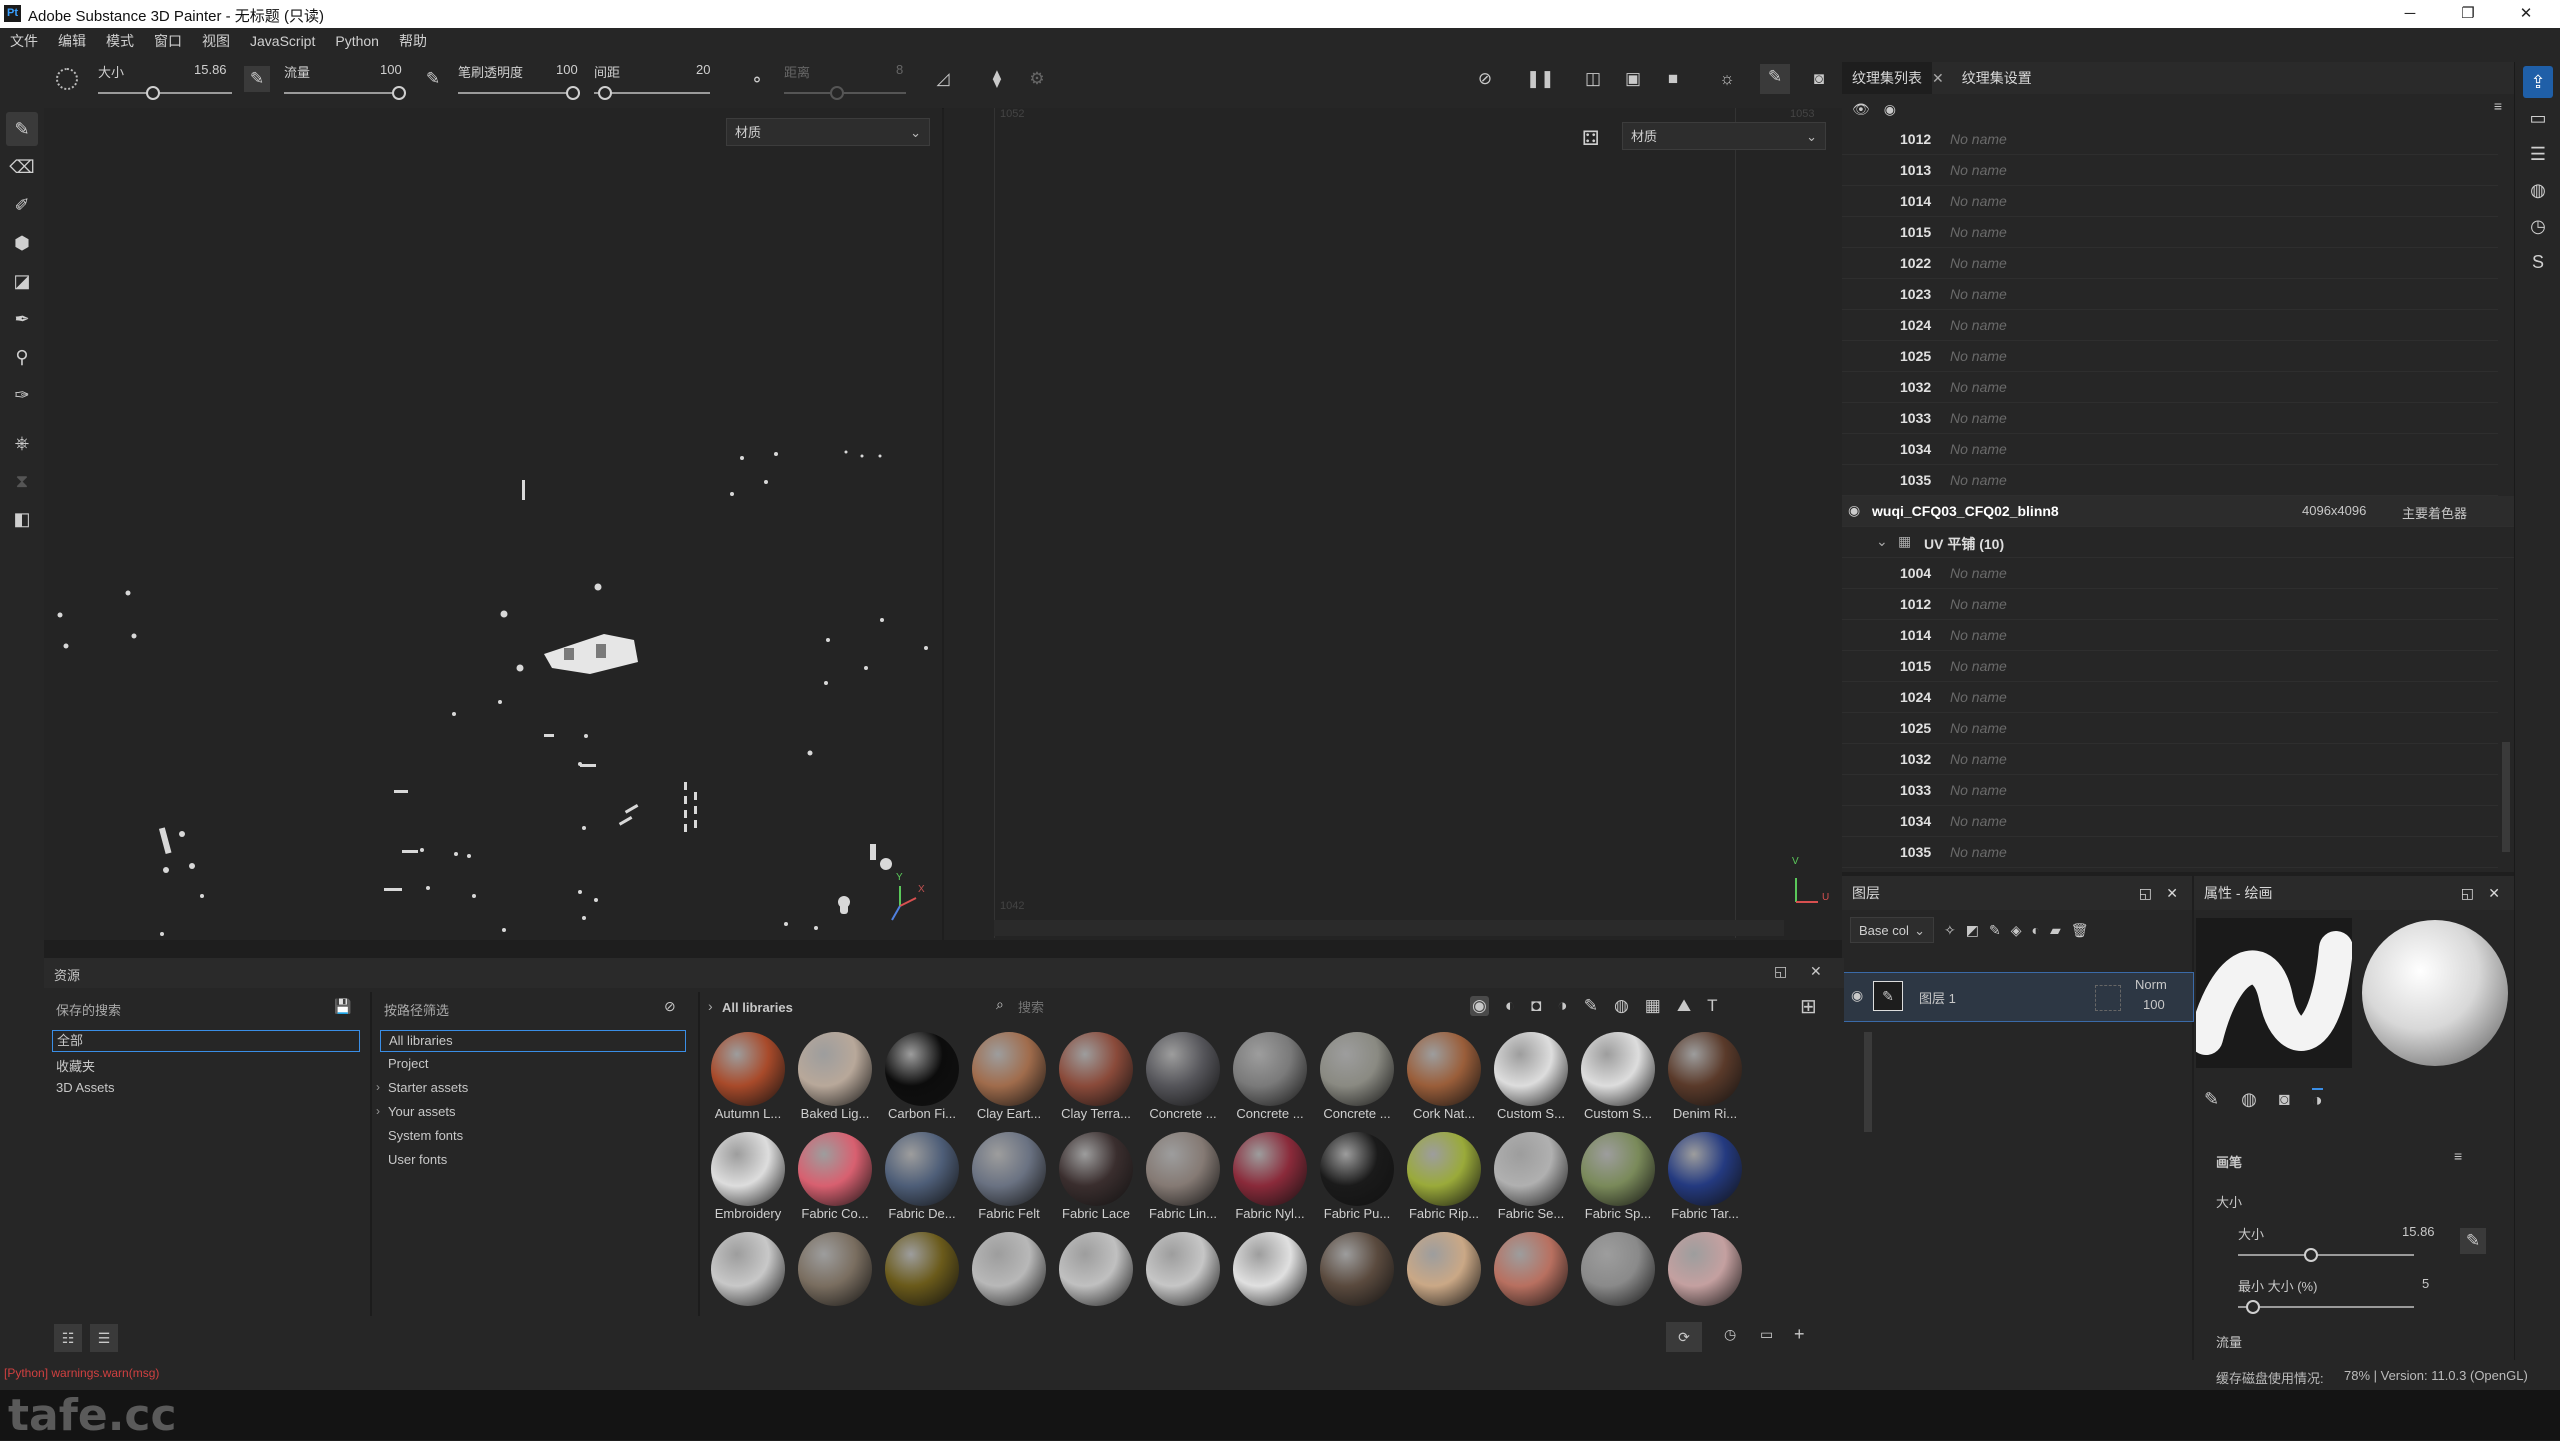 Image resolution: width=2560 pixels, height=1441 pixels. What do you see at coordinates (757, 1007) in the screenshot?
I see `breadcrumb: All libraries` at bounding box center [757, 1007].